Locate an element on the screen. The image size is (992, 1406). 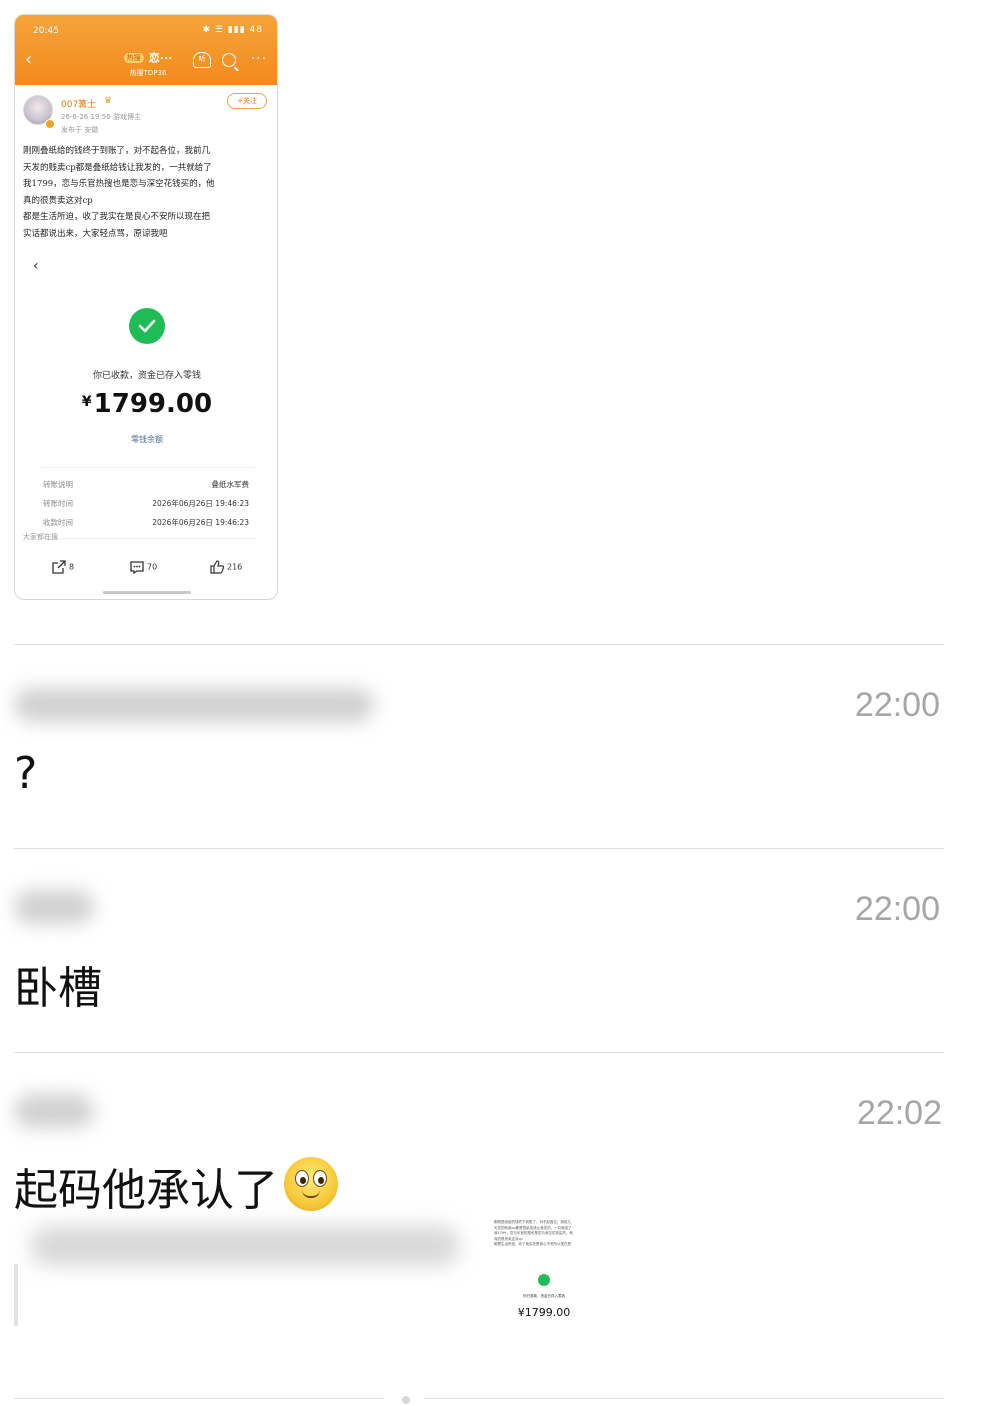
action-bar: 8 70 216 is located at coordinates (146, 570).